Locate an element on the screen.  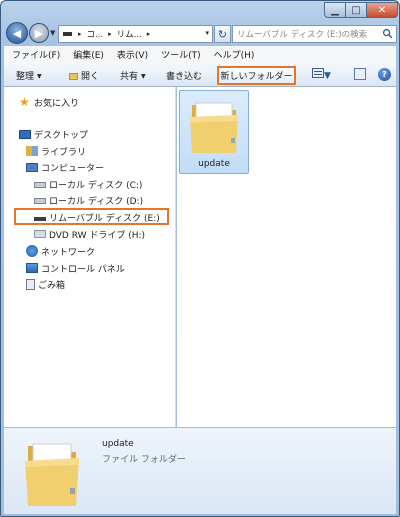
nav-item-desktop: デスクトップ is located at coordinates (53, 134).